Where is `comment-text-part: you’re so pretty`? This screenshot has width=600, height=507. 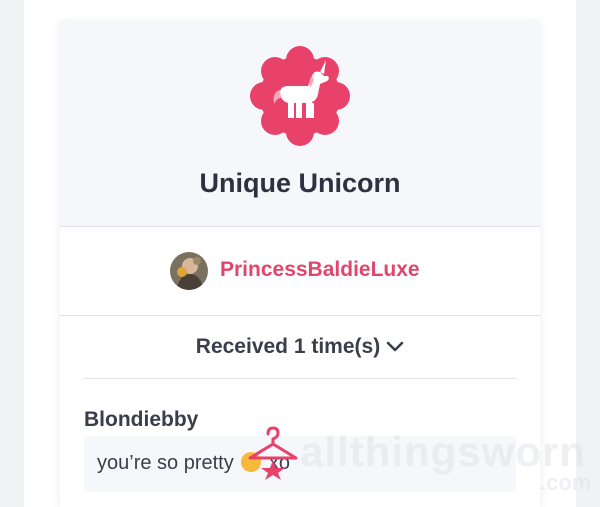 comment-text-part: you’re so pretty is located at coordinates (165, 463).